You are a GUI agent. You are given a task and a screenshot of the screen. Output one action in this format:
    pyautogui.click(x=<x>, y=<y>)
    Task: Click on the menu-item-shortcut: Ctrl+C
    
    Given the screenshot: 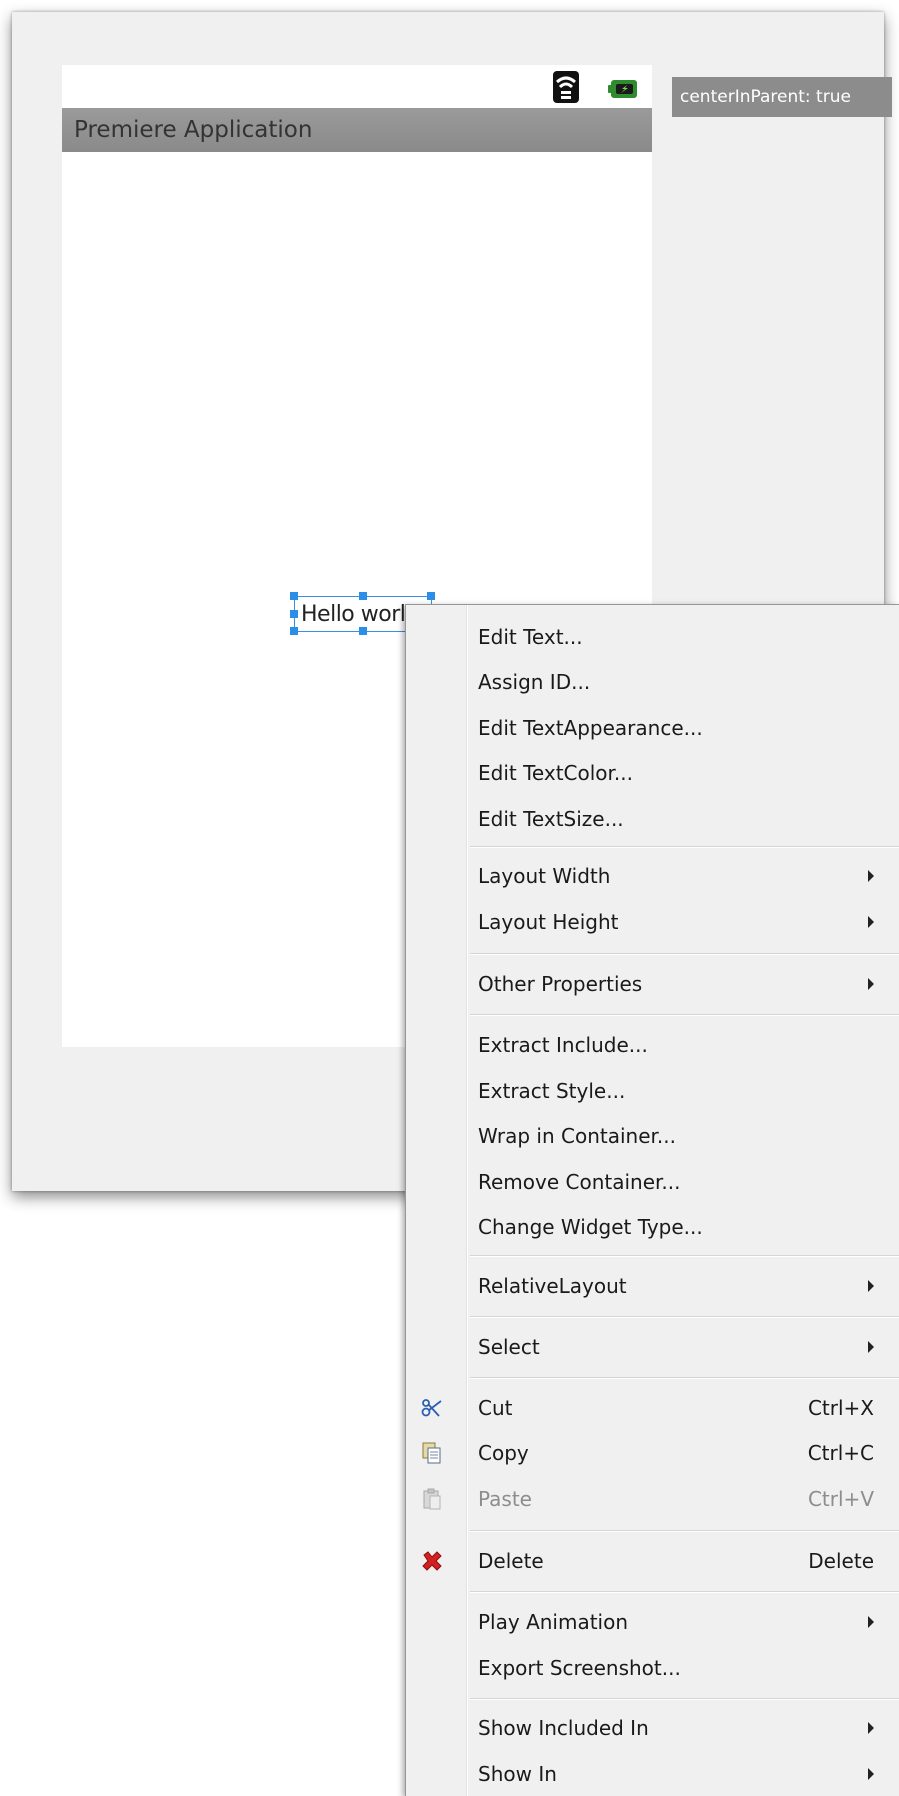 What is the action you would take?
    pyautogui.click(x=840, y=1453)
    